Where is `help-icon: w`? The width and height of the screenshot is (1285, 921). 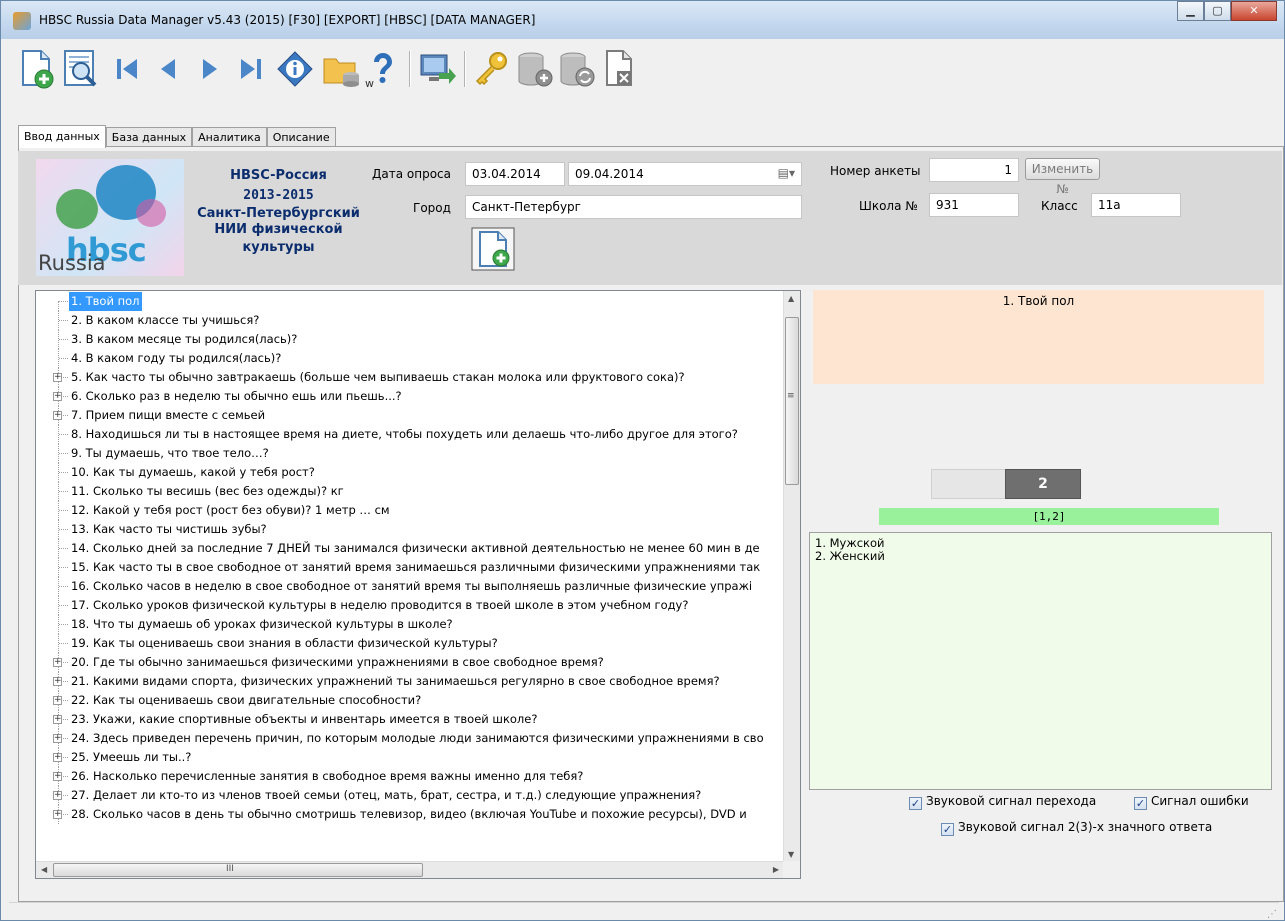
help-icon: w is located at coordinates (383, 69).